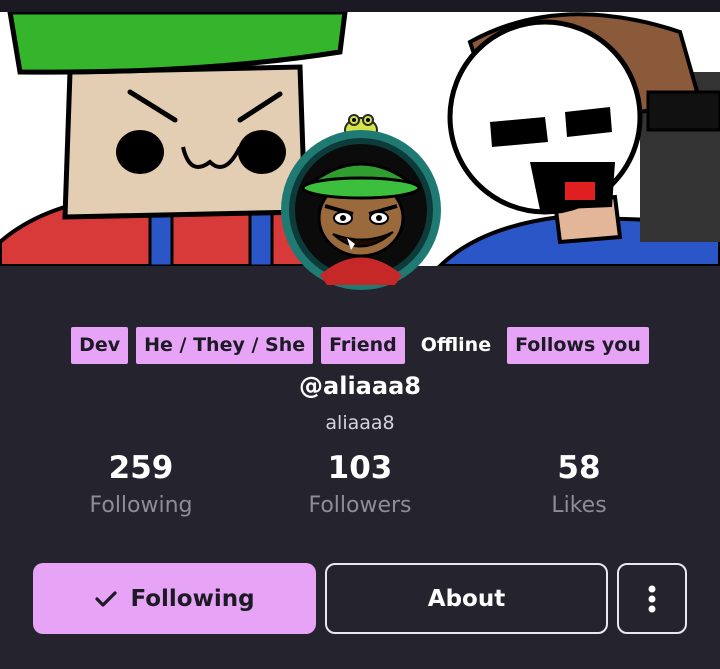  What do you see at coordinates (360, 423) in the screenshot?
I see `profile-username: aliaaa8` at bounding box center [360, 423].